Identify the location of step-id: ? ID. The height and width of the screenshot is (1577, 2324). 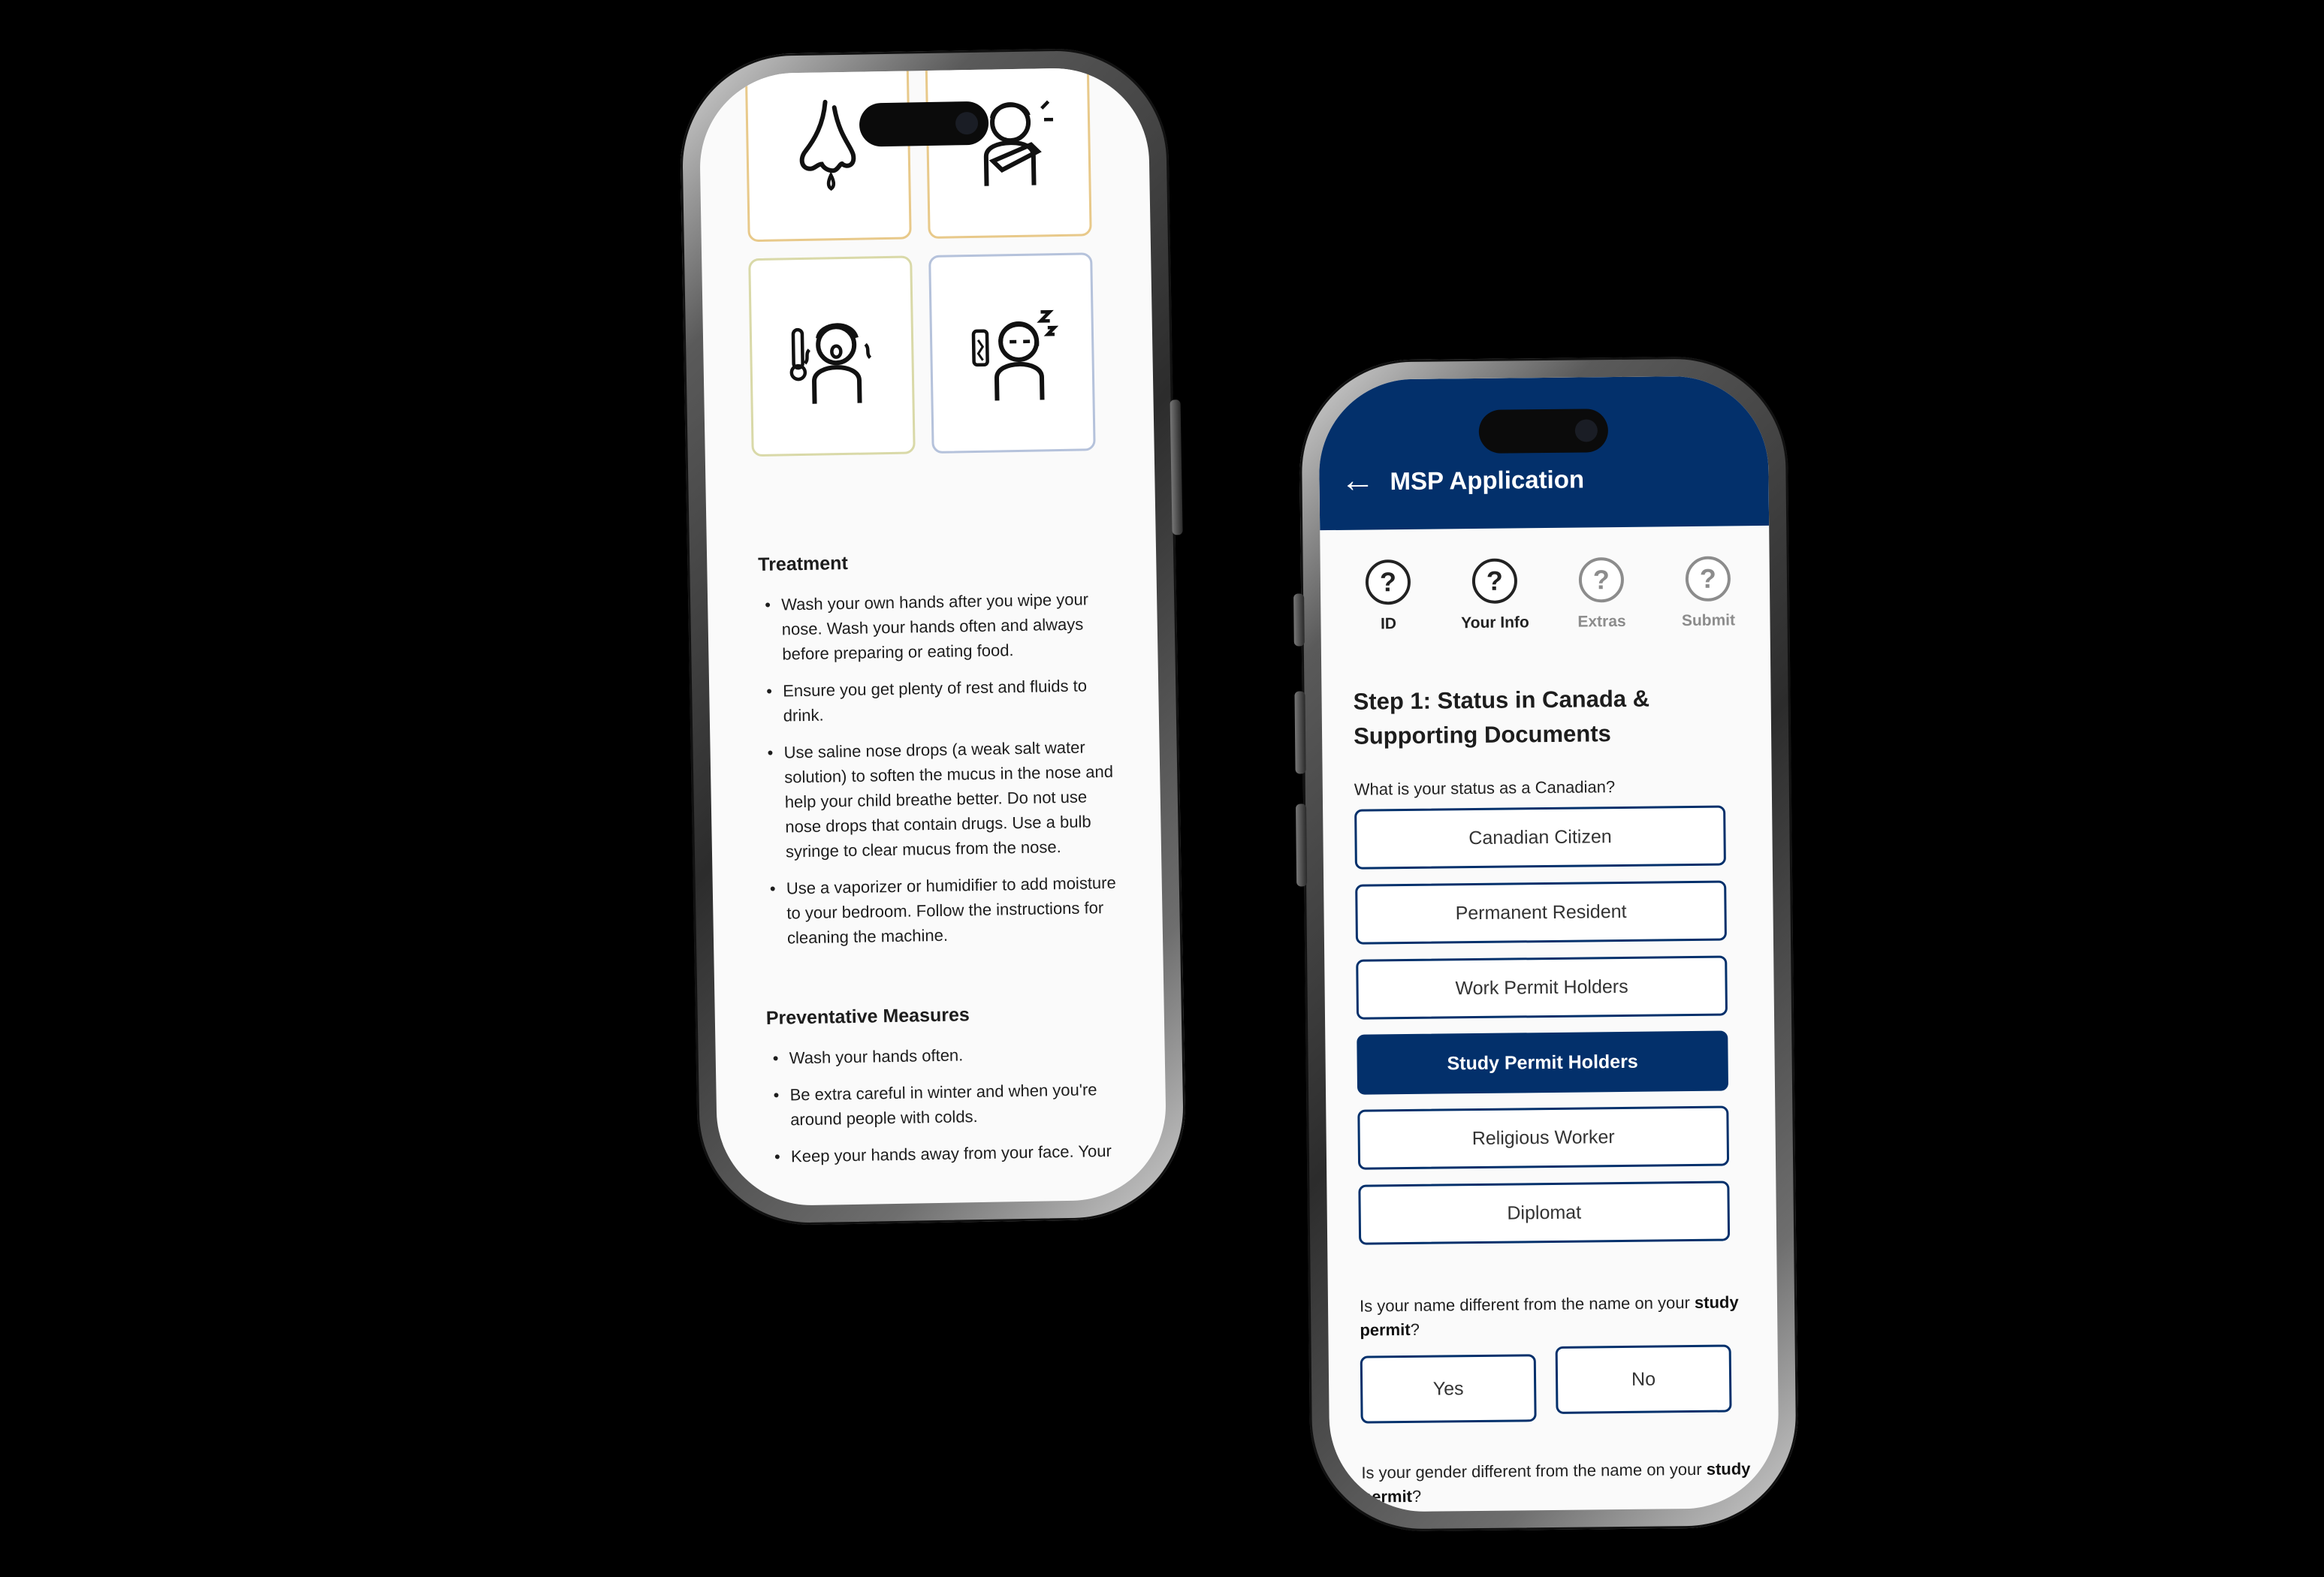
(1388, 596).